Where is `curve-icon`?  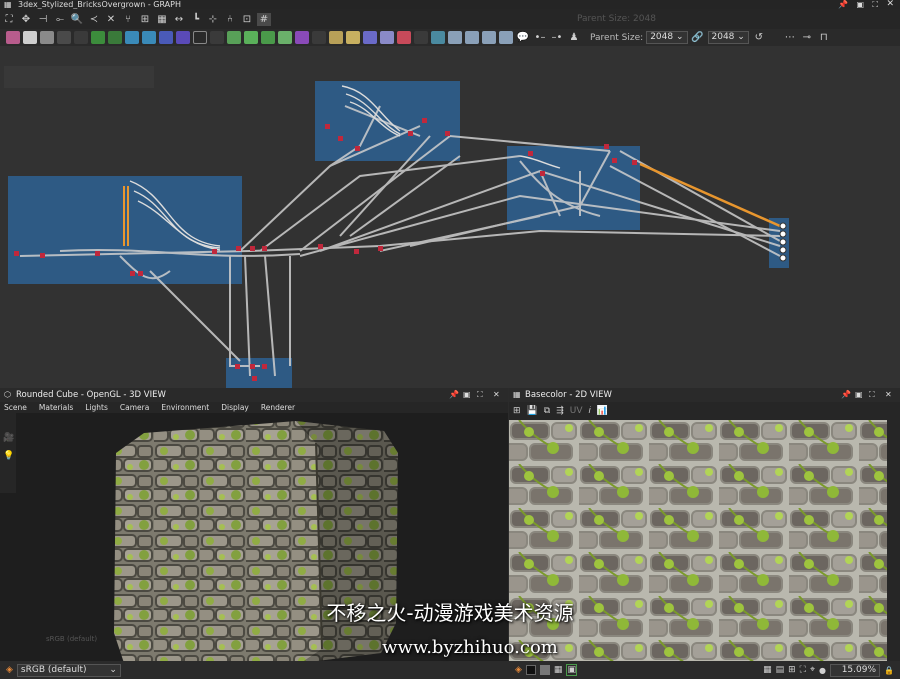 curve-icon is located at coordinates (115, 37).